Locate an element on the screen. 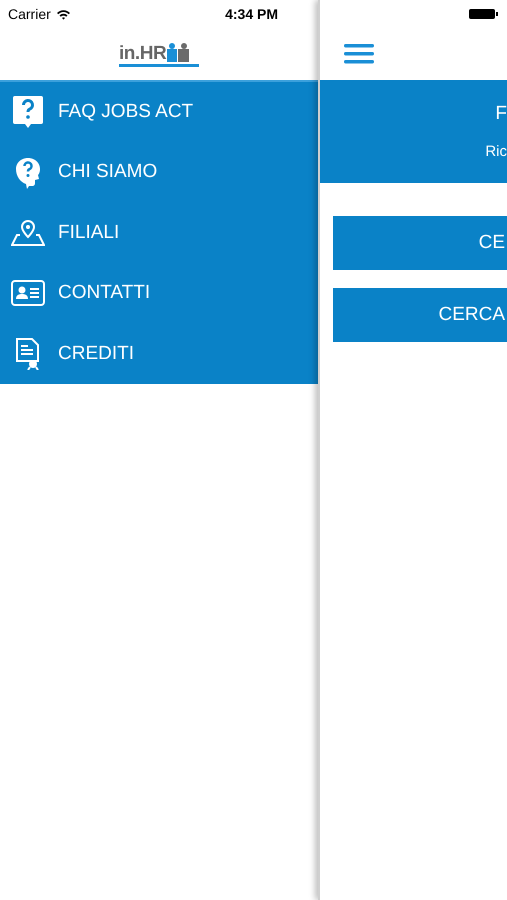 The height and width of the screenshot is (900, 507). search-button: CERCA is located at coordinates (420, 315).